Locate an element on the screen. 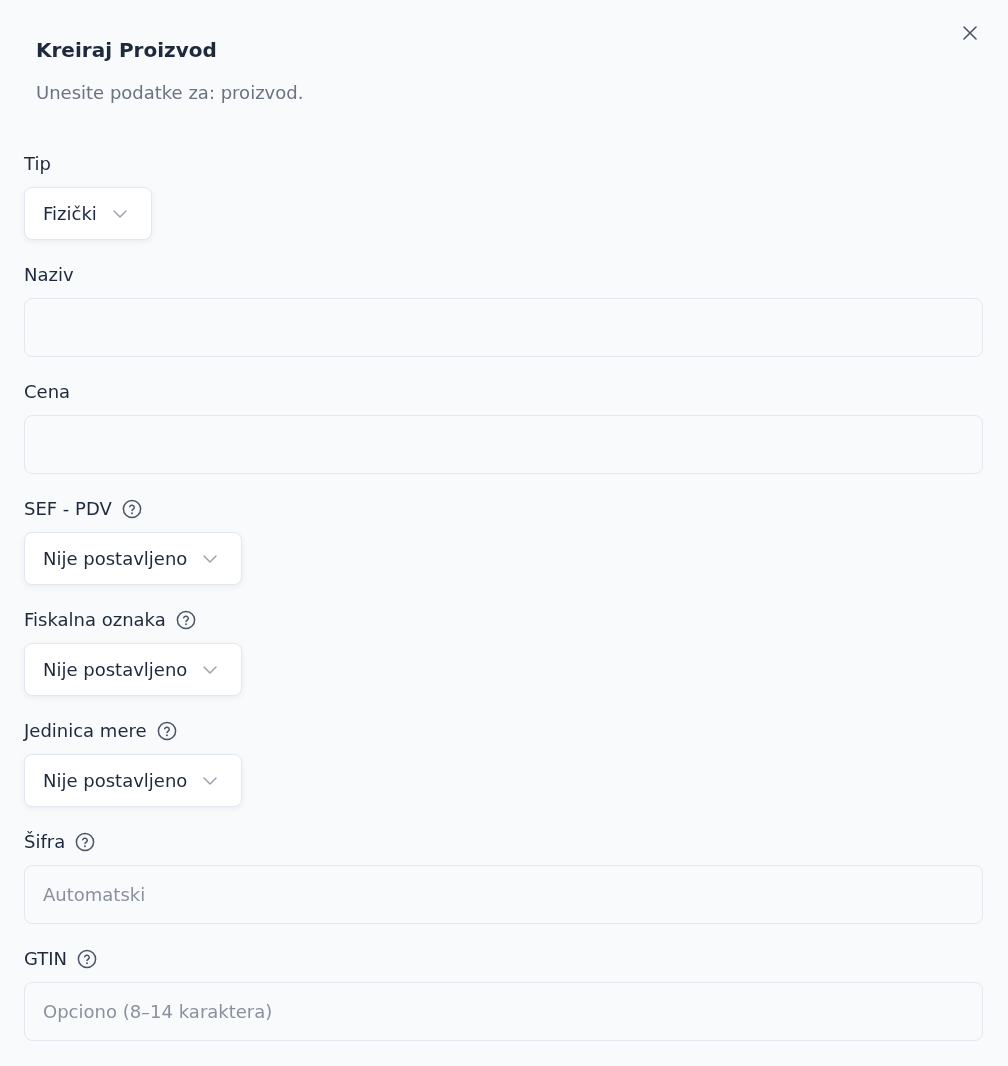  field-label: Tip is located at coordinates (37, 164).